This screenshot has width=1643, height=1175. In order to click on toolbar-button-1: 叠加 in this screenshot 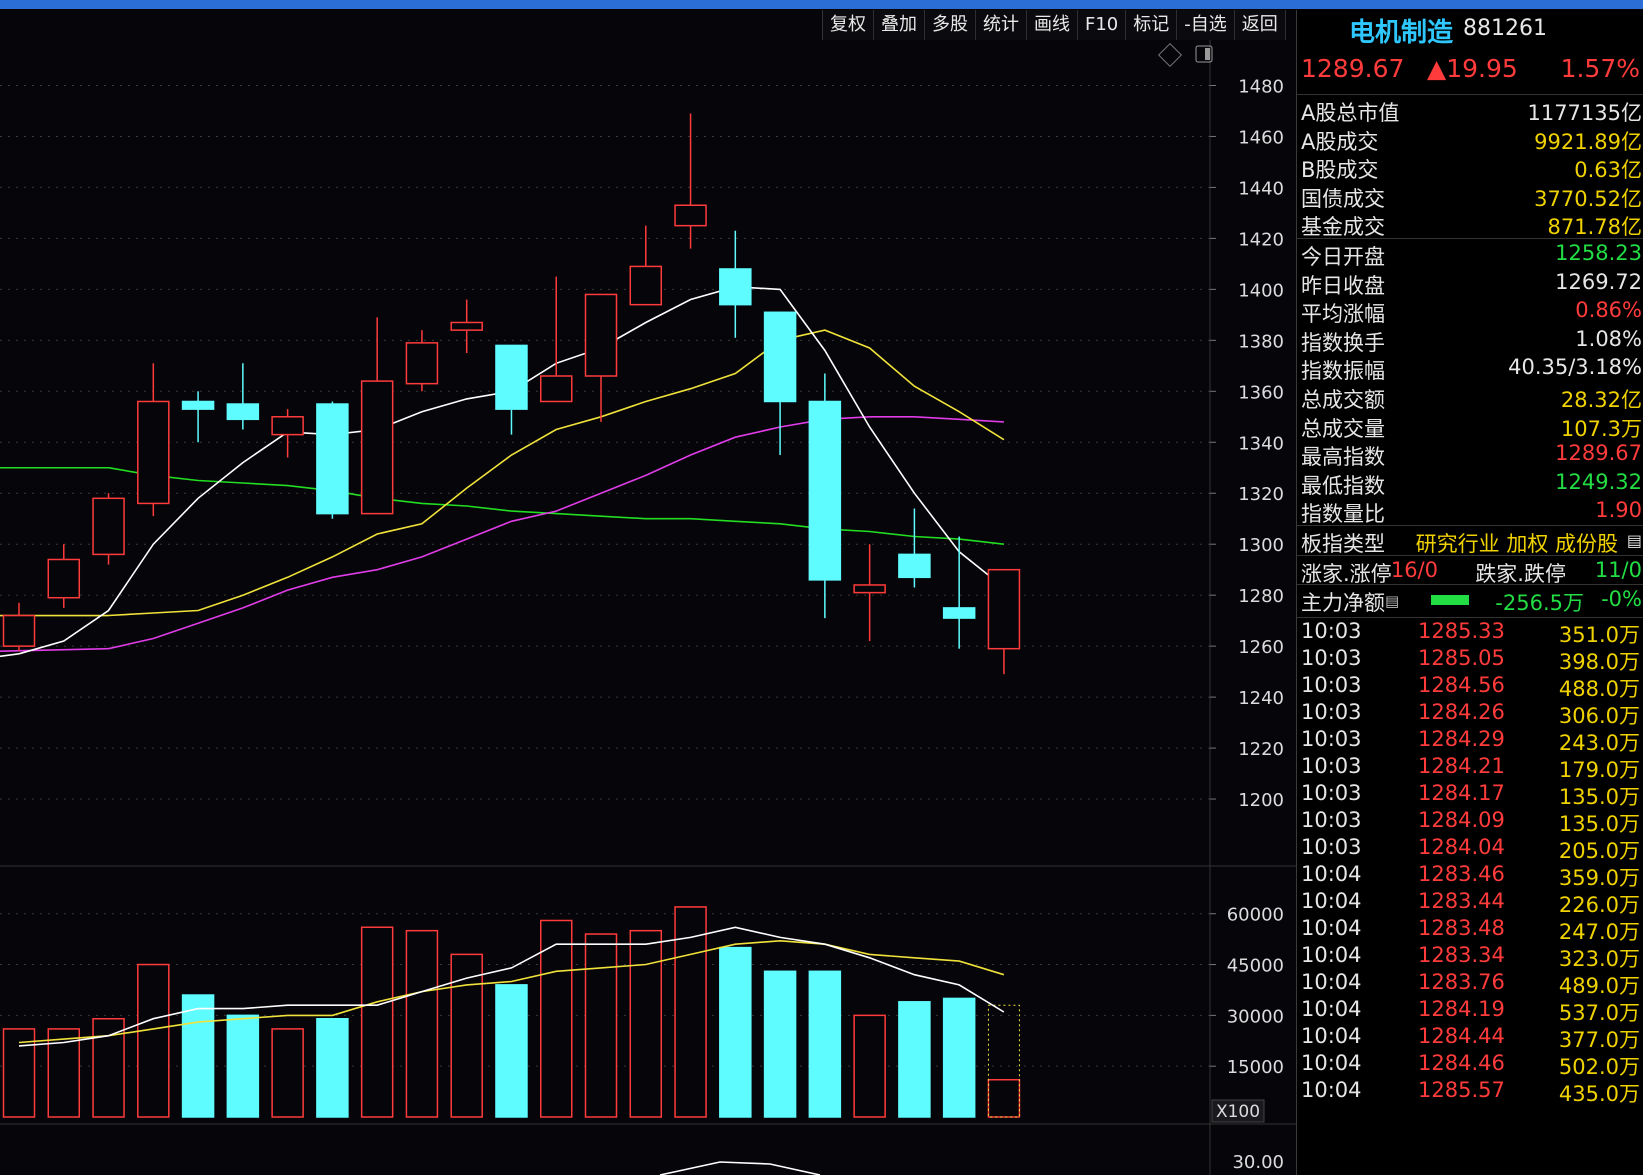, I will do `click(899, 25)`.